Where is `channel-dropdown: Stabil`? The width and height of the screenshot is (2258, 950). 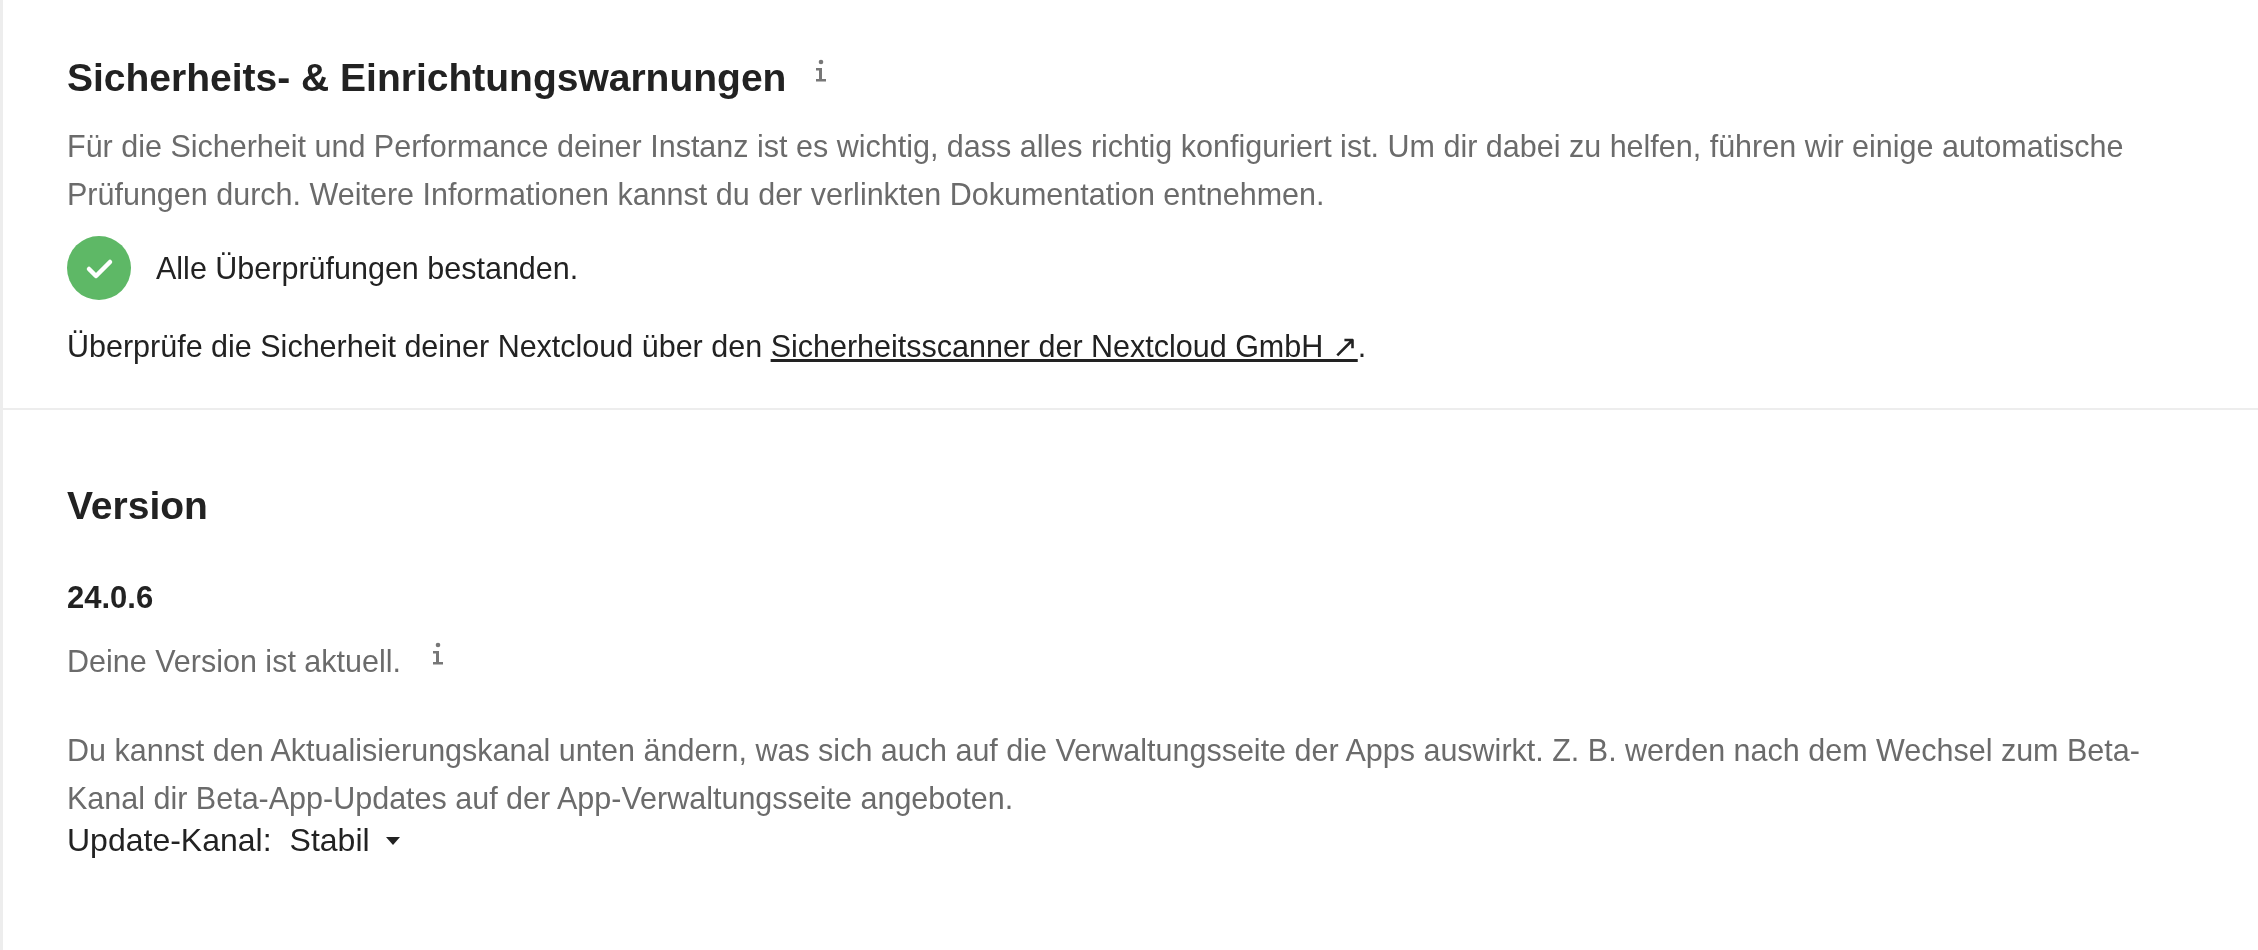 channel-dropdown: Stabil is located at coordinates (344, 840).